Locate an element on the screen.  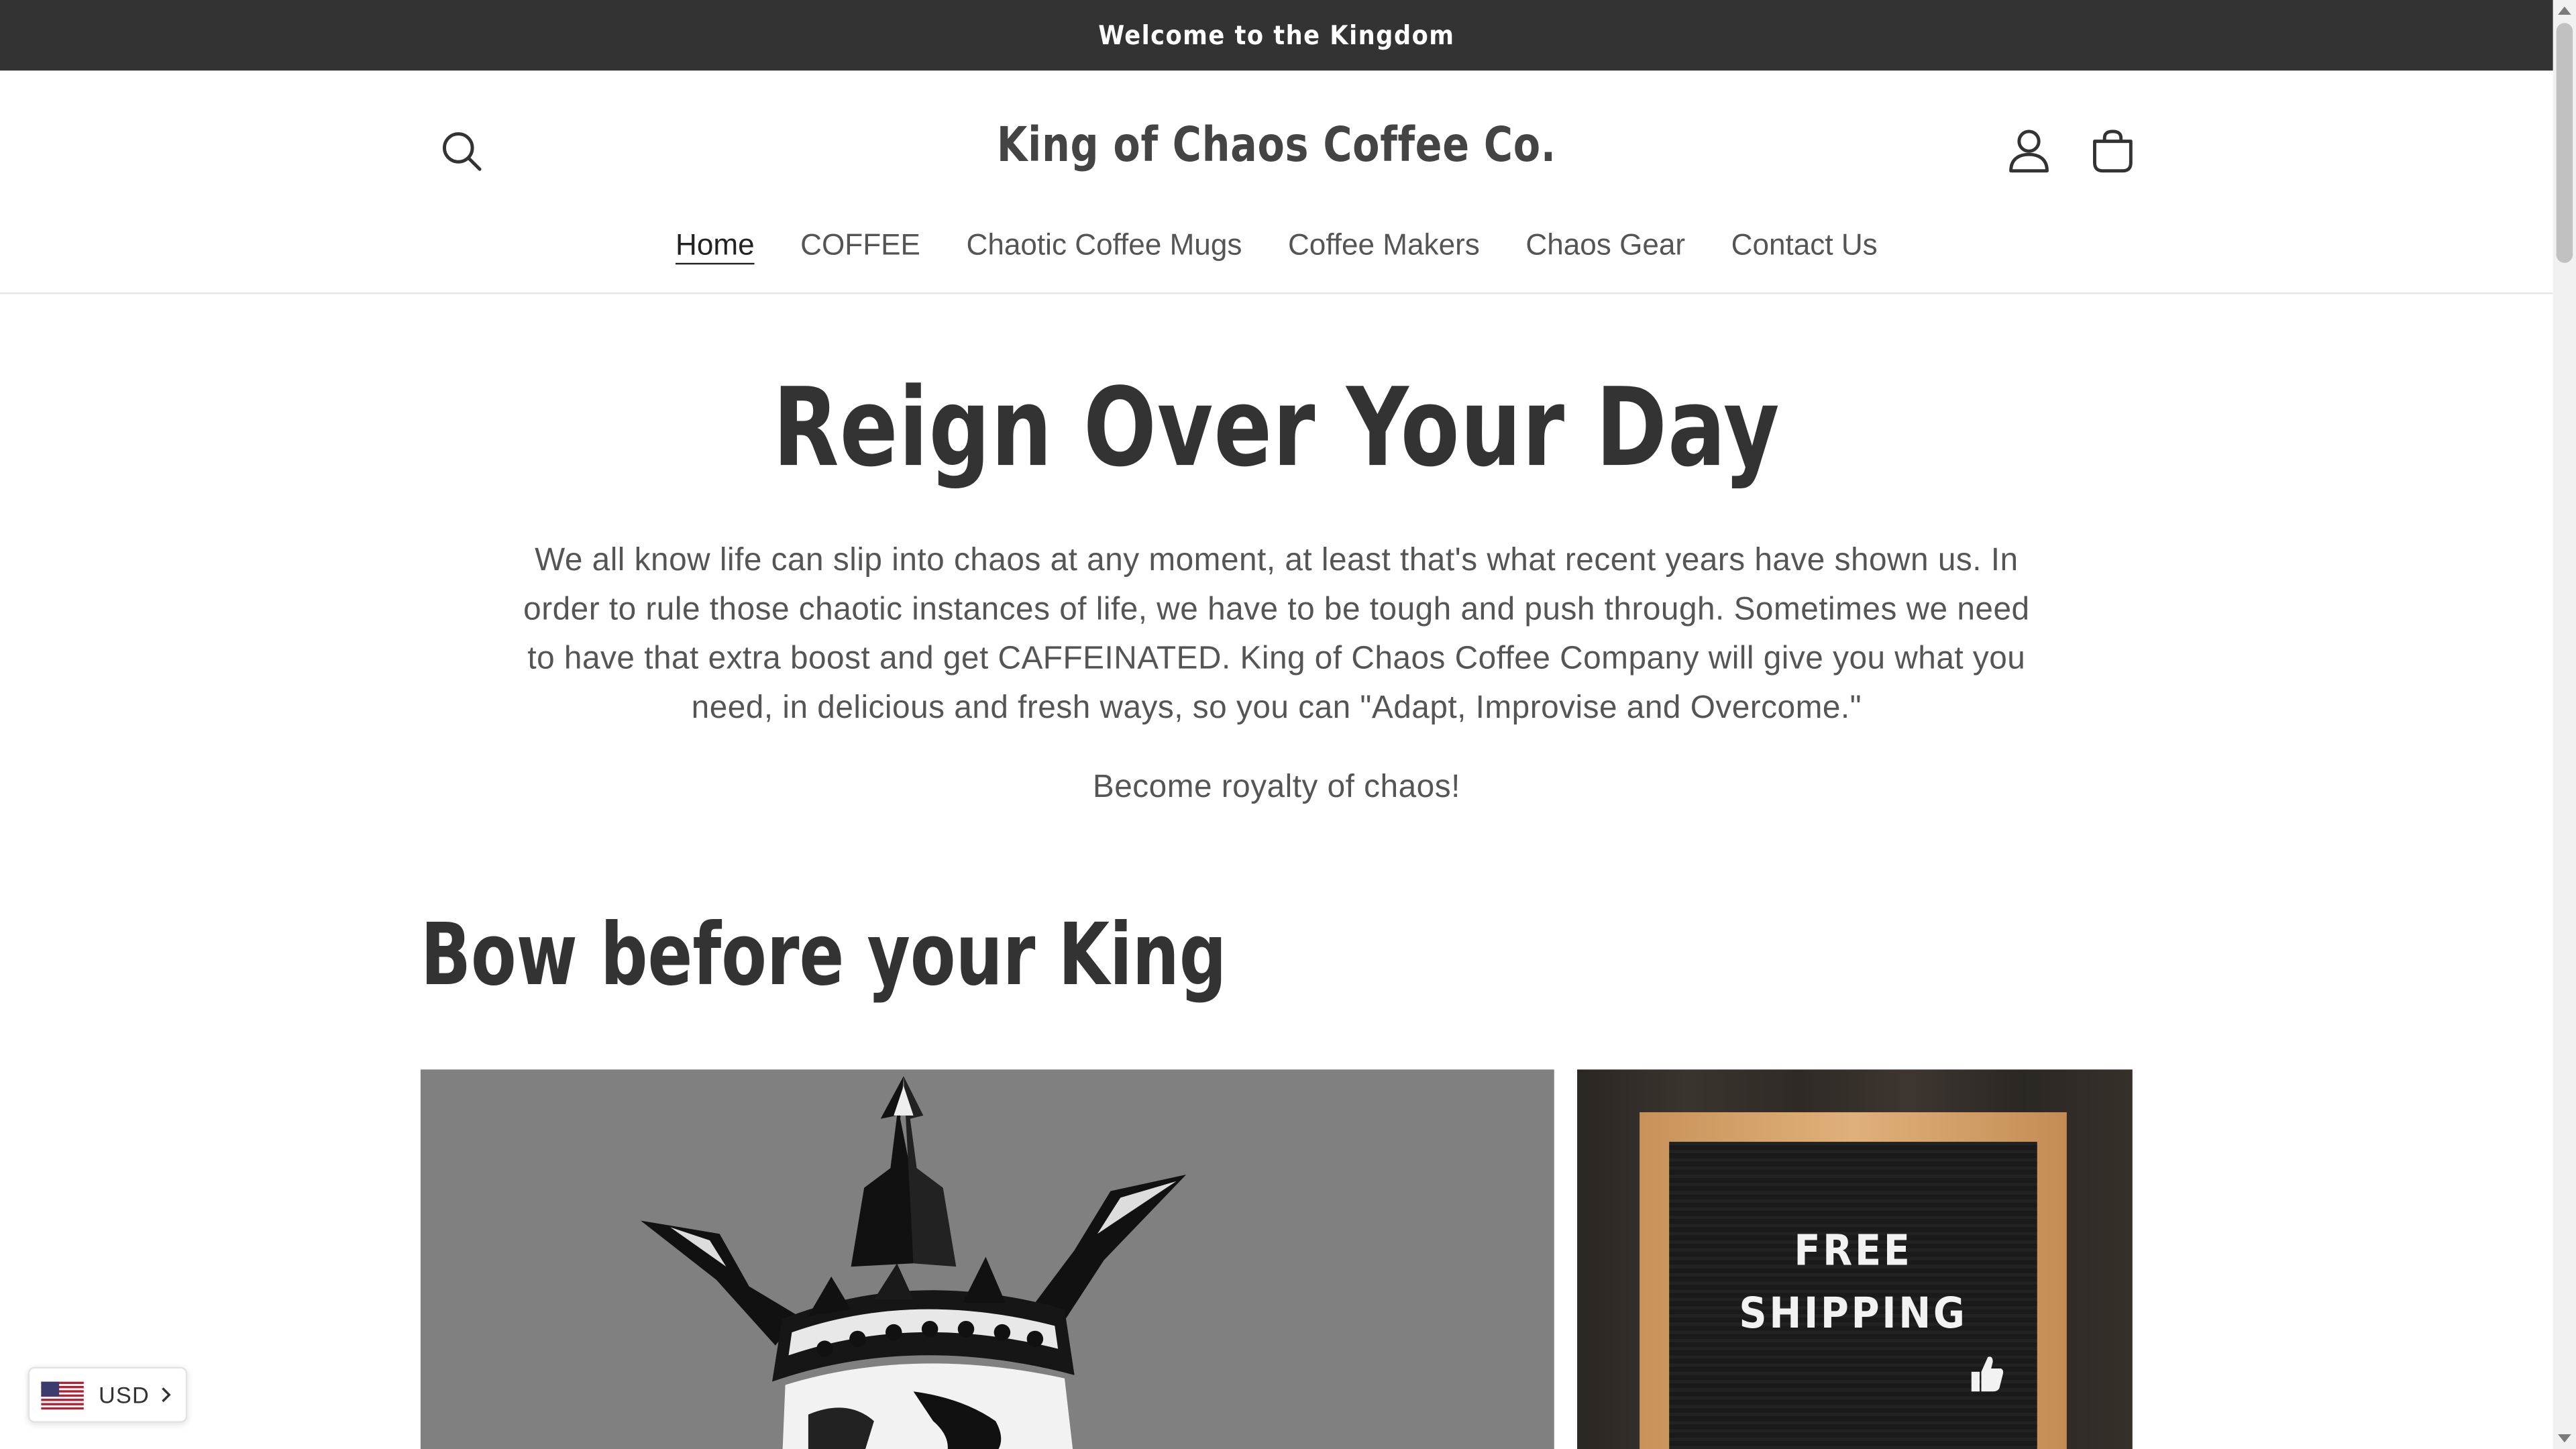
section-title: Bow before your King is located at coordinates (823, 956).